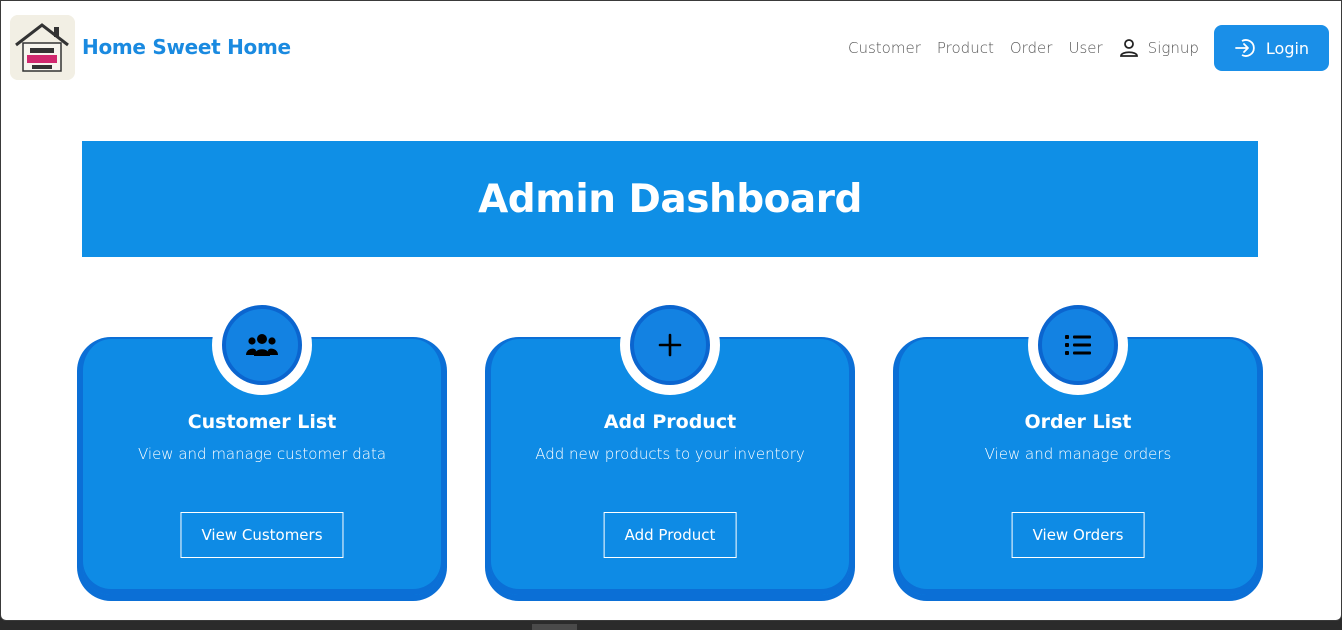 The width and height of the screenshot is (1342, 630). I want to click on list-icon, so click(1078, 345).